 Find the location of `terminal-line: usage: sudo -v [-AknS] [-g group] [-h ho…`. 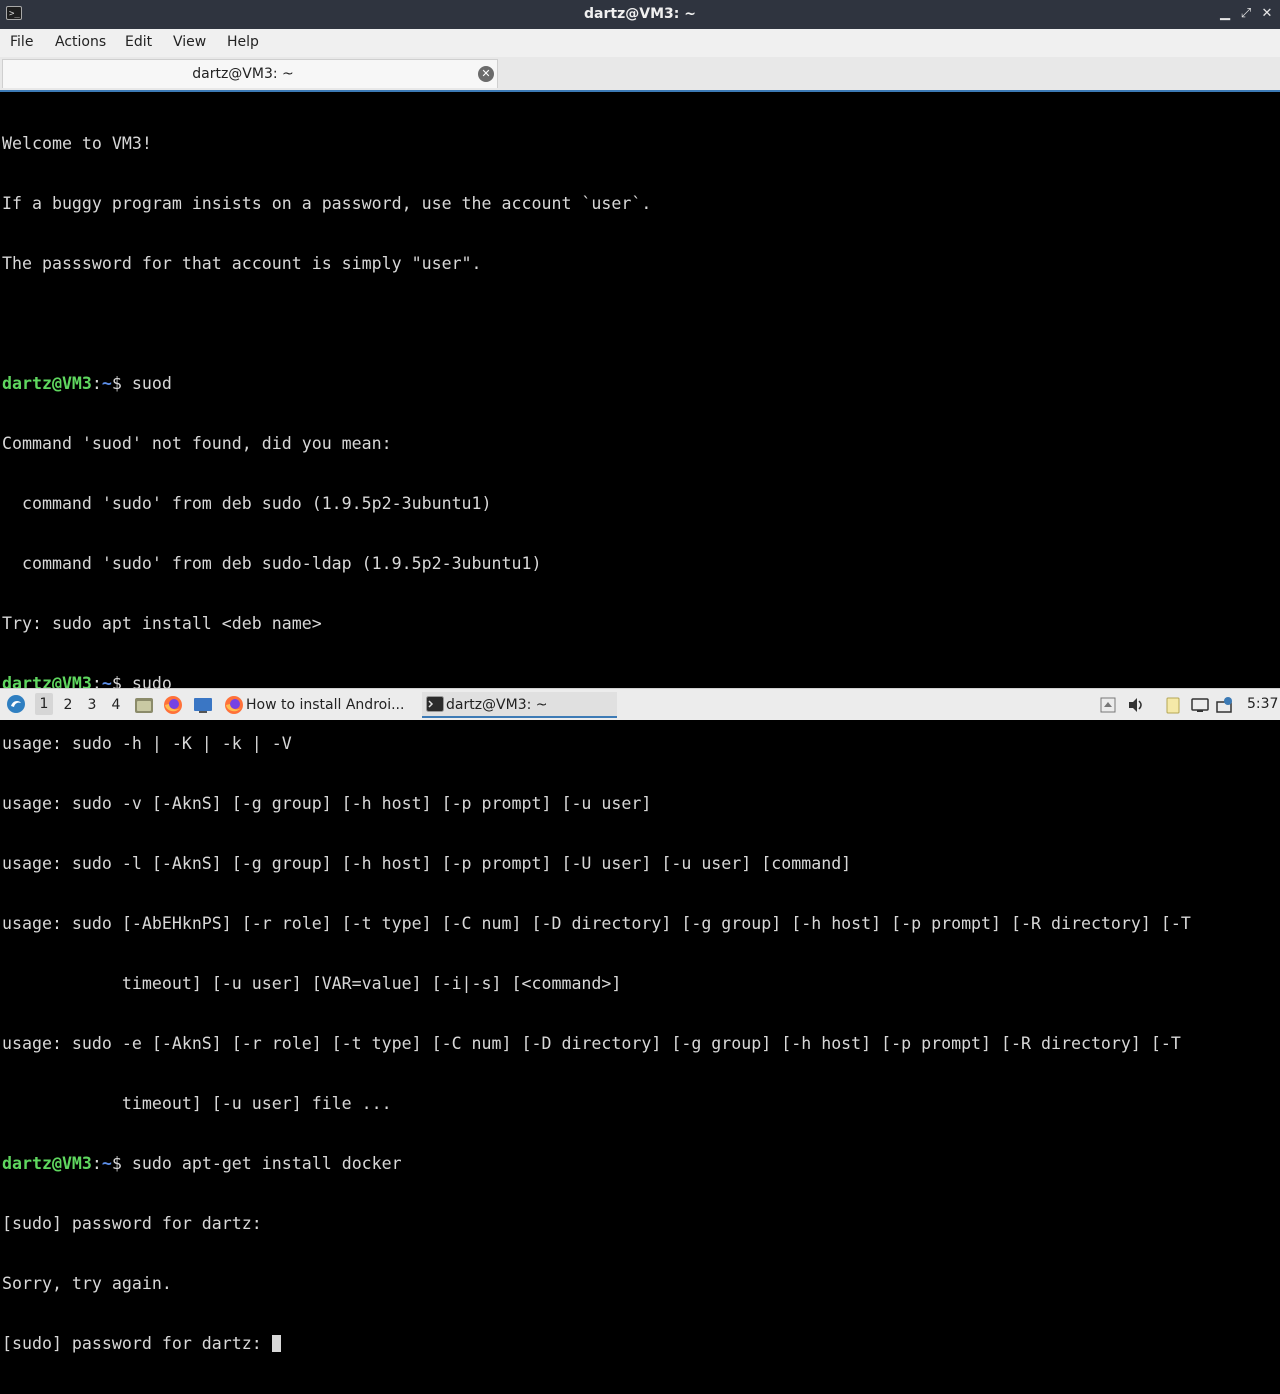

terminal-line: usage: sudo -v [-AknS] [-g group] [-h ho… is located at coordinates (327, 803).